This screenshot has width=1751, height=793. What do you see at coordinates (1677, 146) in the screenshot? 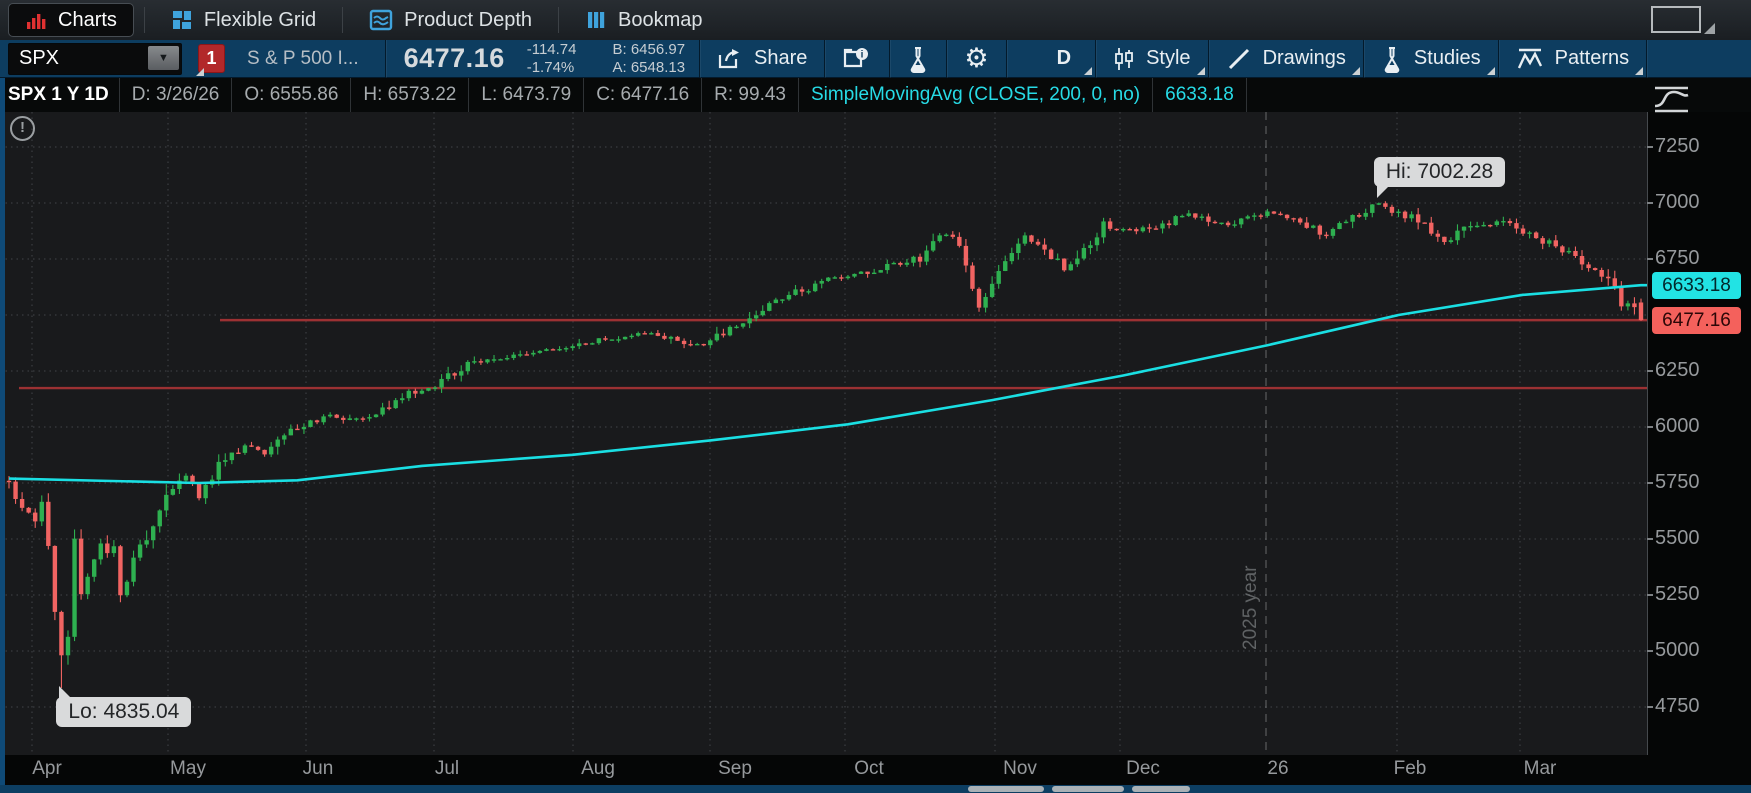
I see `y-axis-label: 7250` at bounding box center [1677, 146].